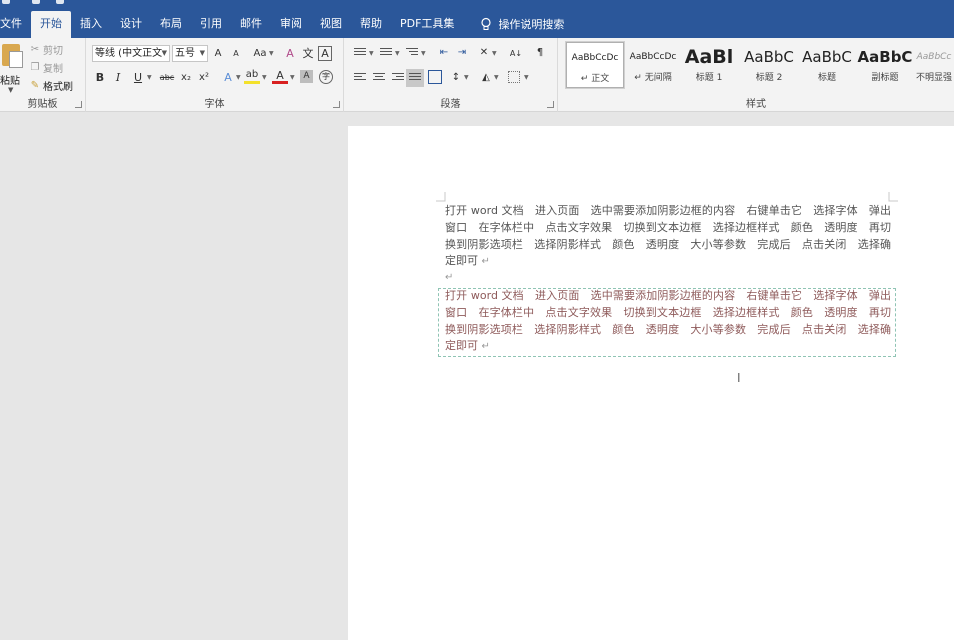 This screenshot has height=640, width=954. Describe the element at coordinates (306, 76) in the screenshot. I see `character-shading-button: A` at that location.